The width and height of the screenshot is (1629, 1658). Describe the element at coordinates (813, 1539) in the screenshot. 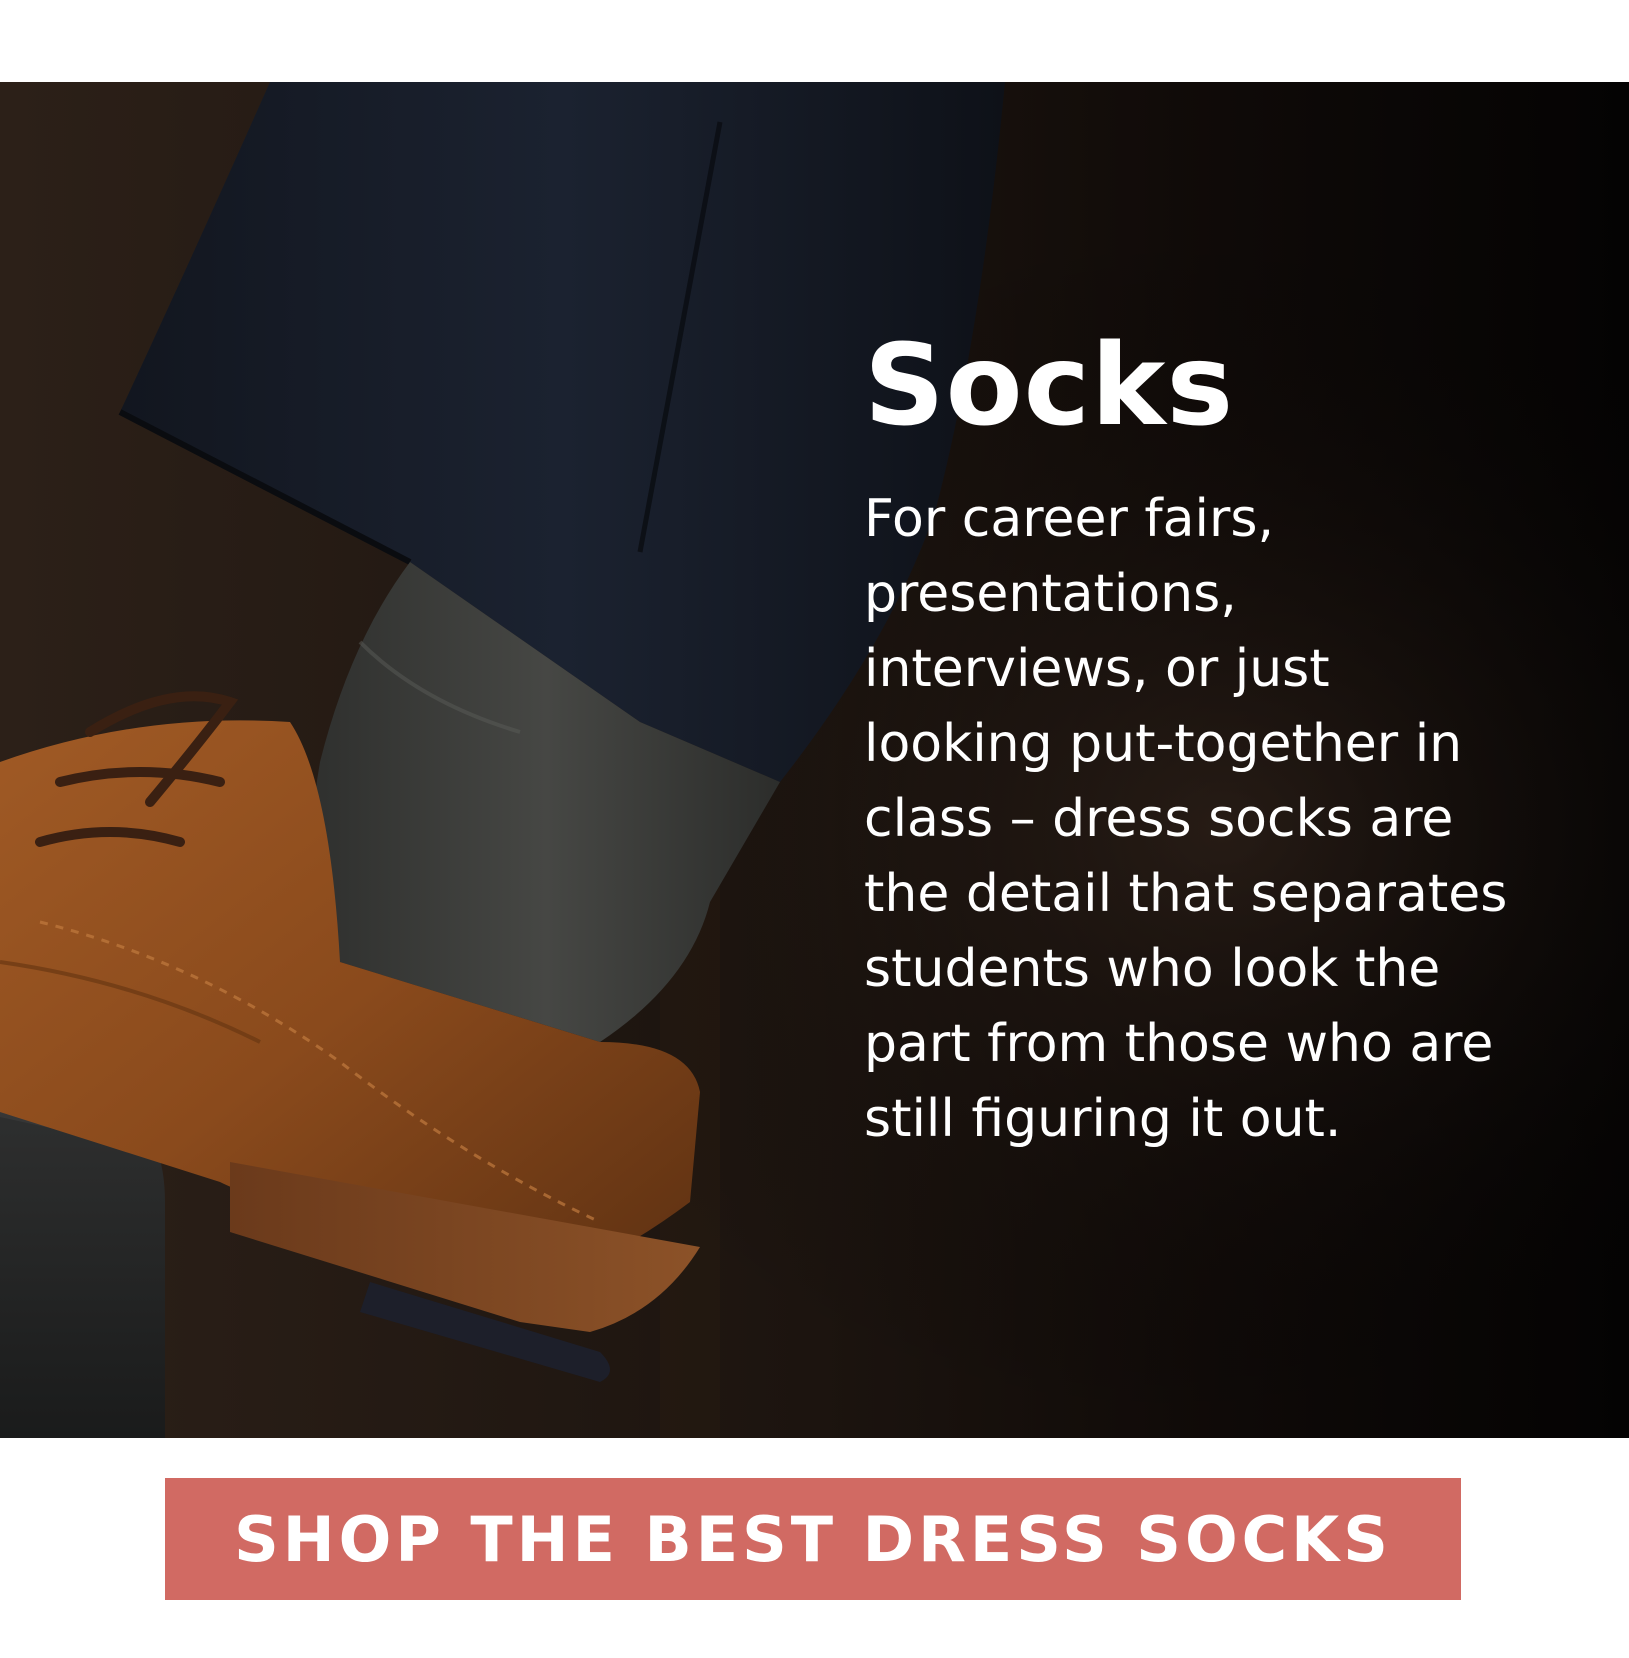

I see `shop-dress-socks-button: SHOP THE BEST DRESS SOCKS` at that location.